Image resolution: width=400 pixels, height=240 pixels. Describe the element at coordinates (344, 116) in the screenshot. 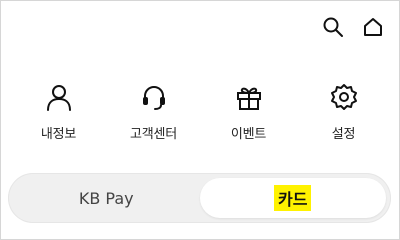

I see `menu-item-settings: 설정` at that location.